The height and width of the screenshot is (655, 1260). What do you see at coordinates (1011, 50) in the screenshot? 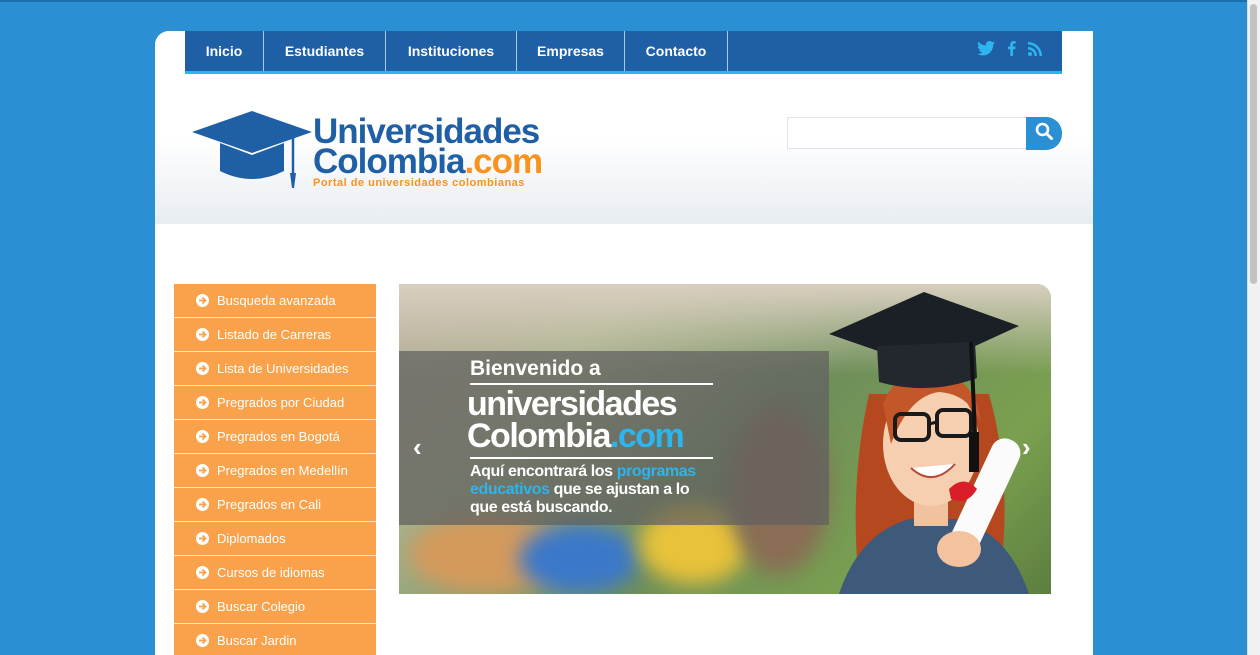
I see `facebook-icon` at bounding box center [1011, 50].